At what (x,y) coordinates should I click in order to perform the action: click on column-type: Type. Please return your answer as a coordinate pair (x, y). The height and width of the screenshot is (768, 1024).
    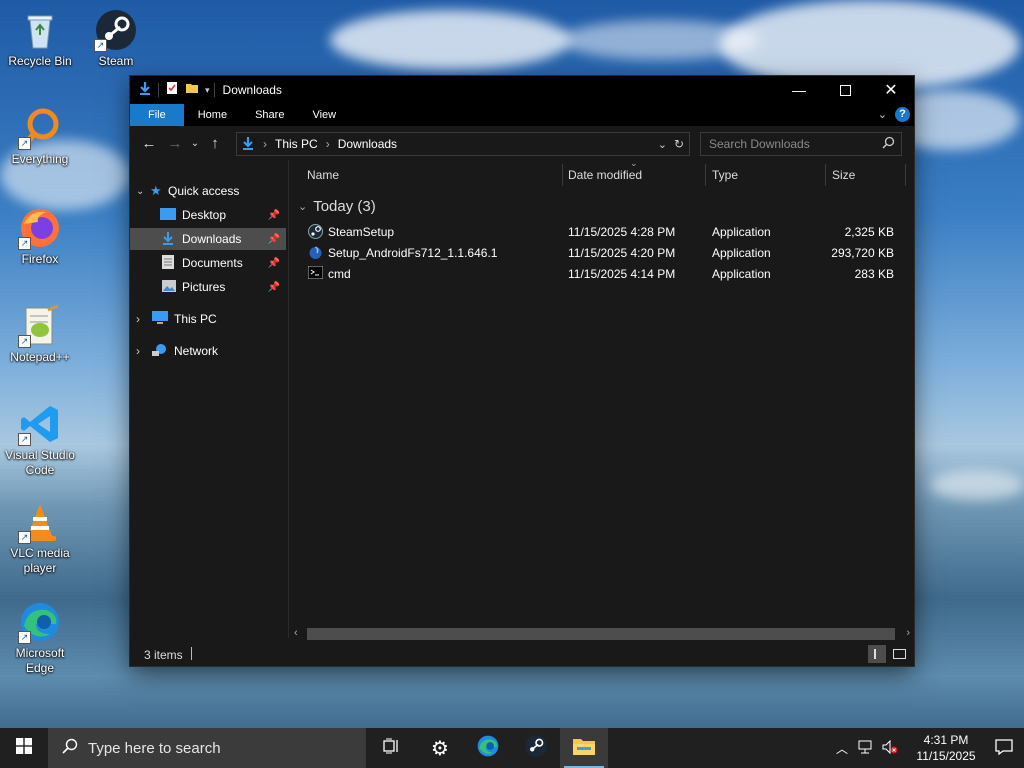
    Looking at the image, I should click on (725, 175).